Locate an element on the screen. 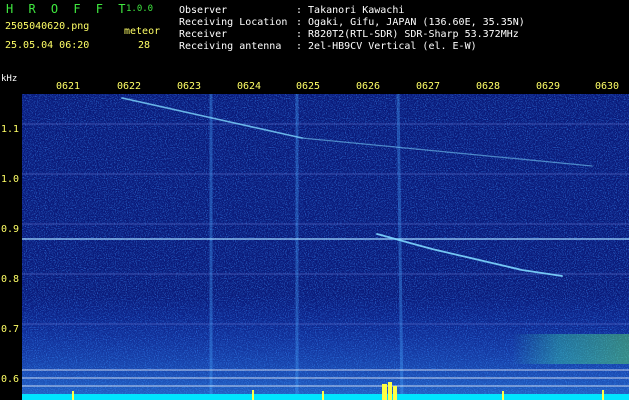 This screenshot has height=400, width=629. observer-value: : Takanori Kawachi is located at coordinates (350, 10).